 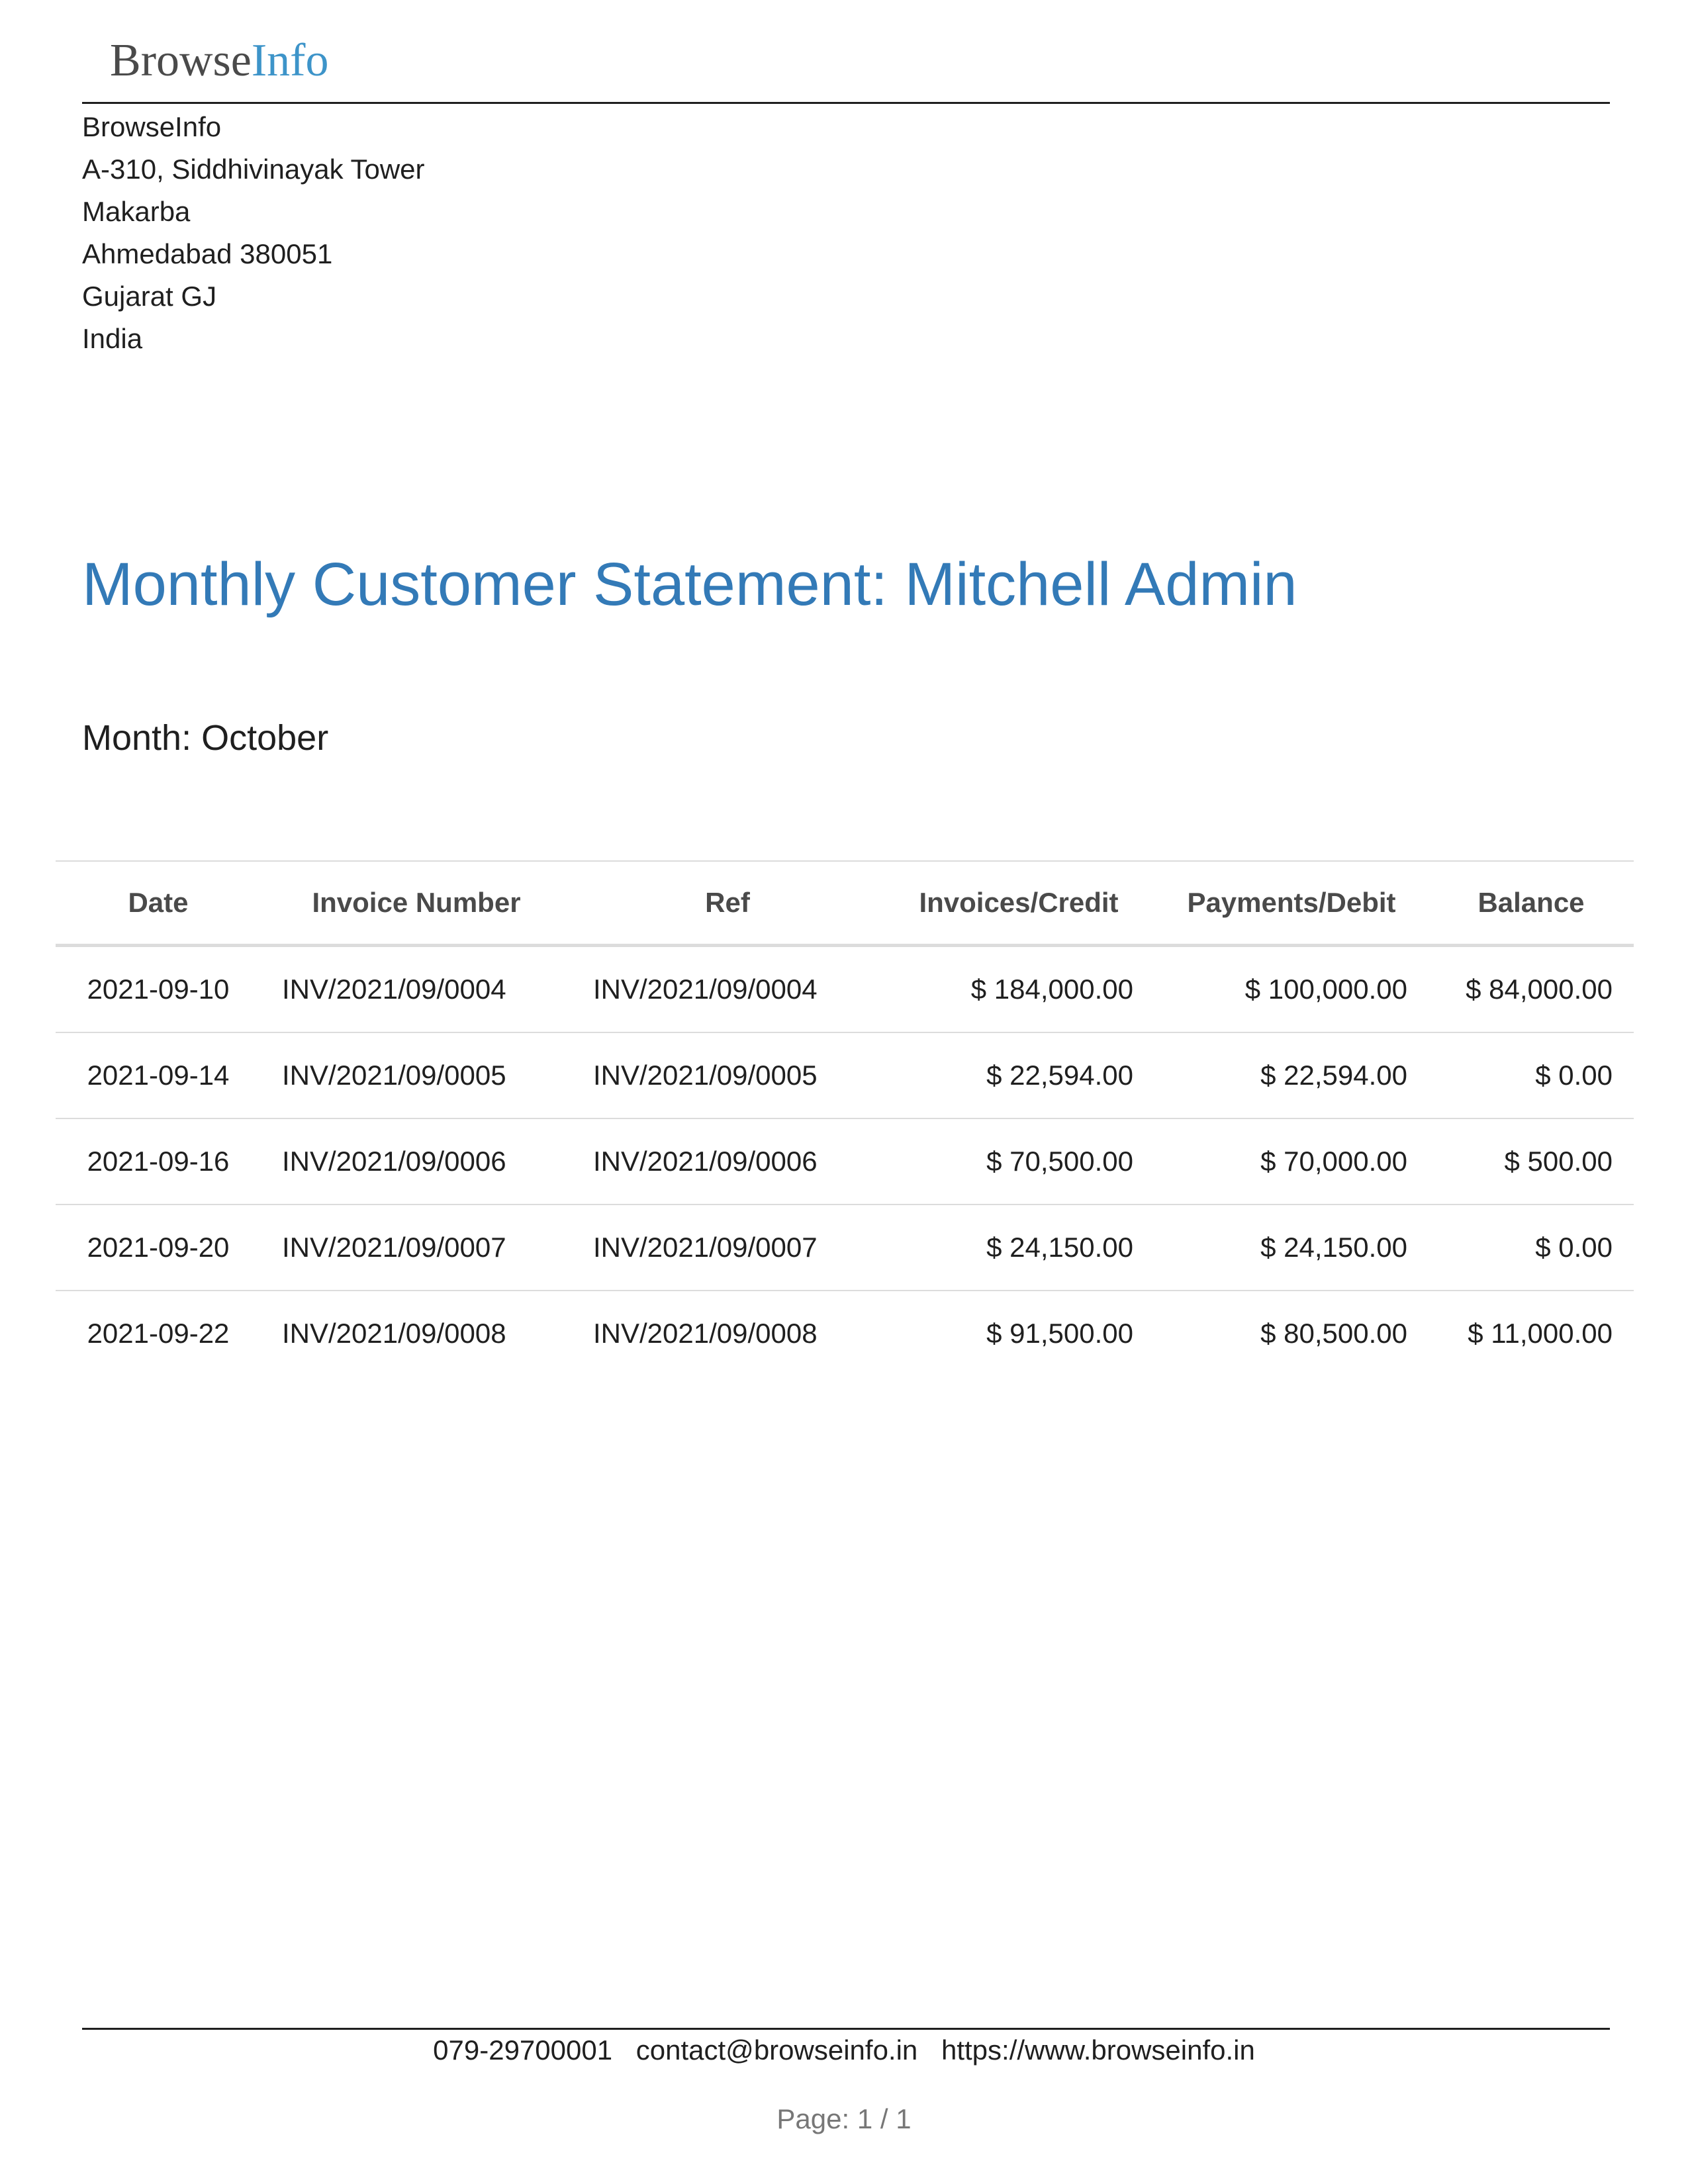 What do you see at coordinates (1098, 2050) in the screenshot?
I see `footer-website: https://www.browseinfo.in` at bounding box center [1098, 2050].